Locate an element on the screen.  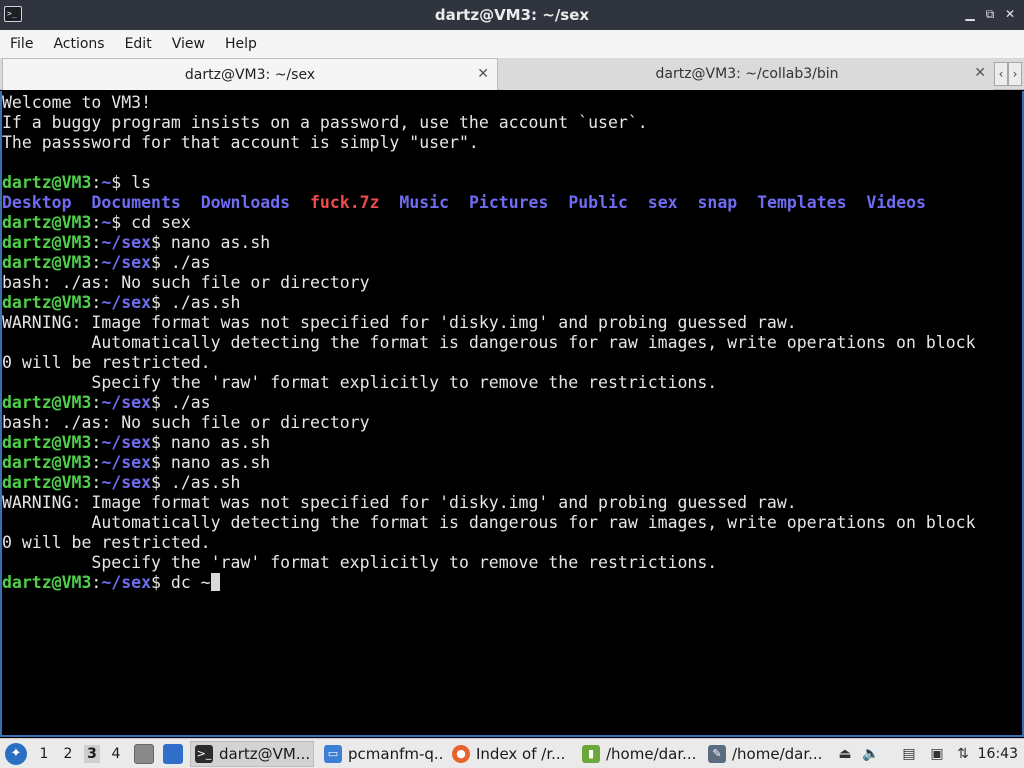
folder-icon: ▭ is located at coordinates (333, 754).